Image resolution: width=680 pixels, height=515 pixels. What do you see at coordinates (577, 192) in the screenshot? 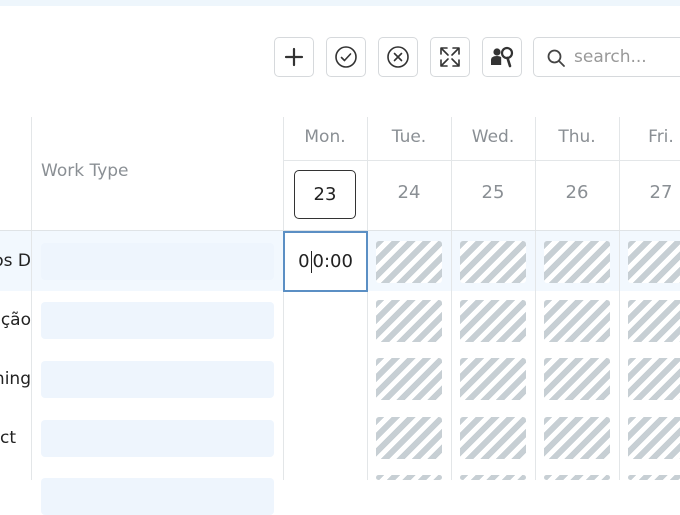
I see `date-thu: 26` at bounding box center [577, 192].